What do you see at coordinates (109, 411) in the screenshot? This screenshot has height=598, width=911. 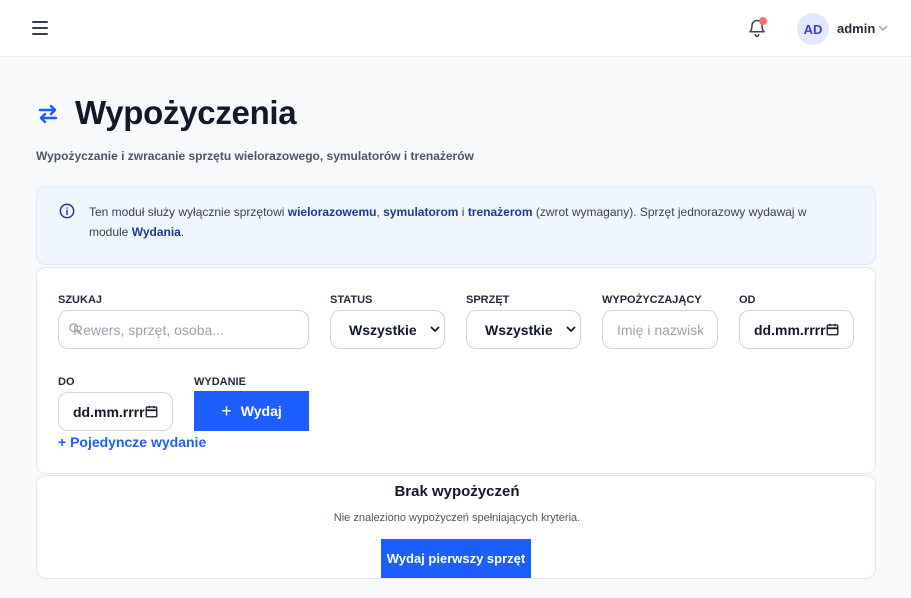 I see `date-to-value: dd.mm.rrrr` at bounding box center [109, 411].